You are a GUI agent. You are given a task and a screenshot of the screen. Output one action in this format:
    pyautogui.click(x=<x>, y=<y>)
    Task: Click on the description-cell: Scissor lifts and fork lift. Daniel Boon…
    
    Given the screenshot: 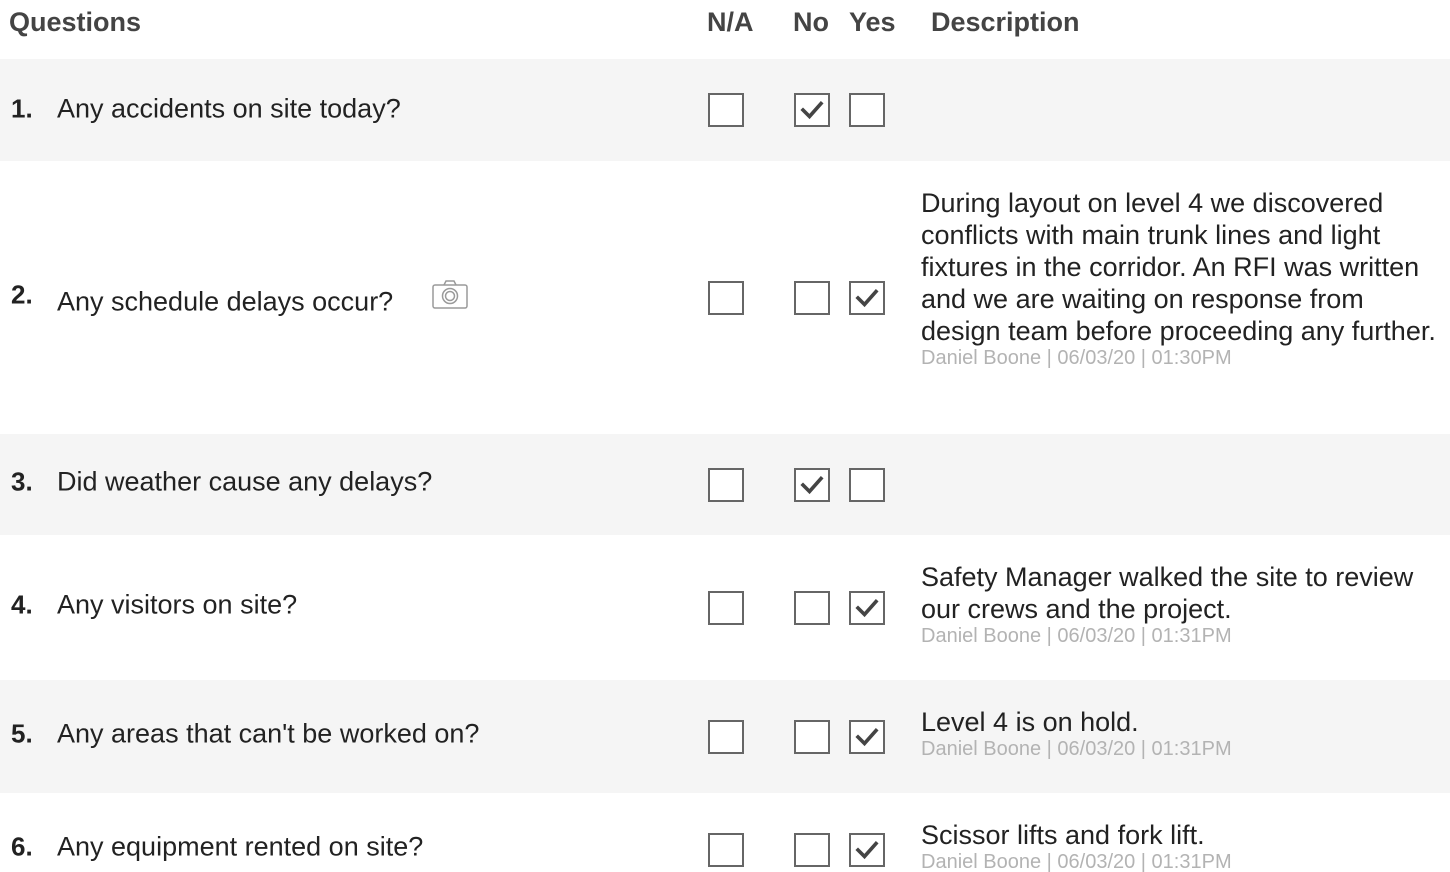 What is the action you would take?
    pyautogui.click(x=1181, y=845)
    